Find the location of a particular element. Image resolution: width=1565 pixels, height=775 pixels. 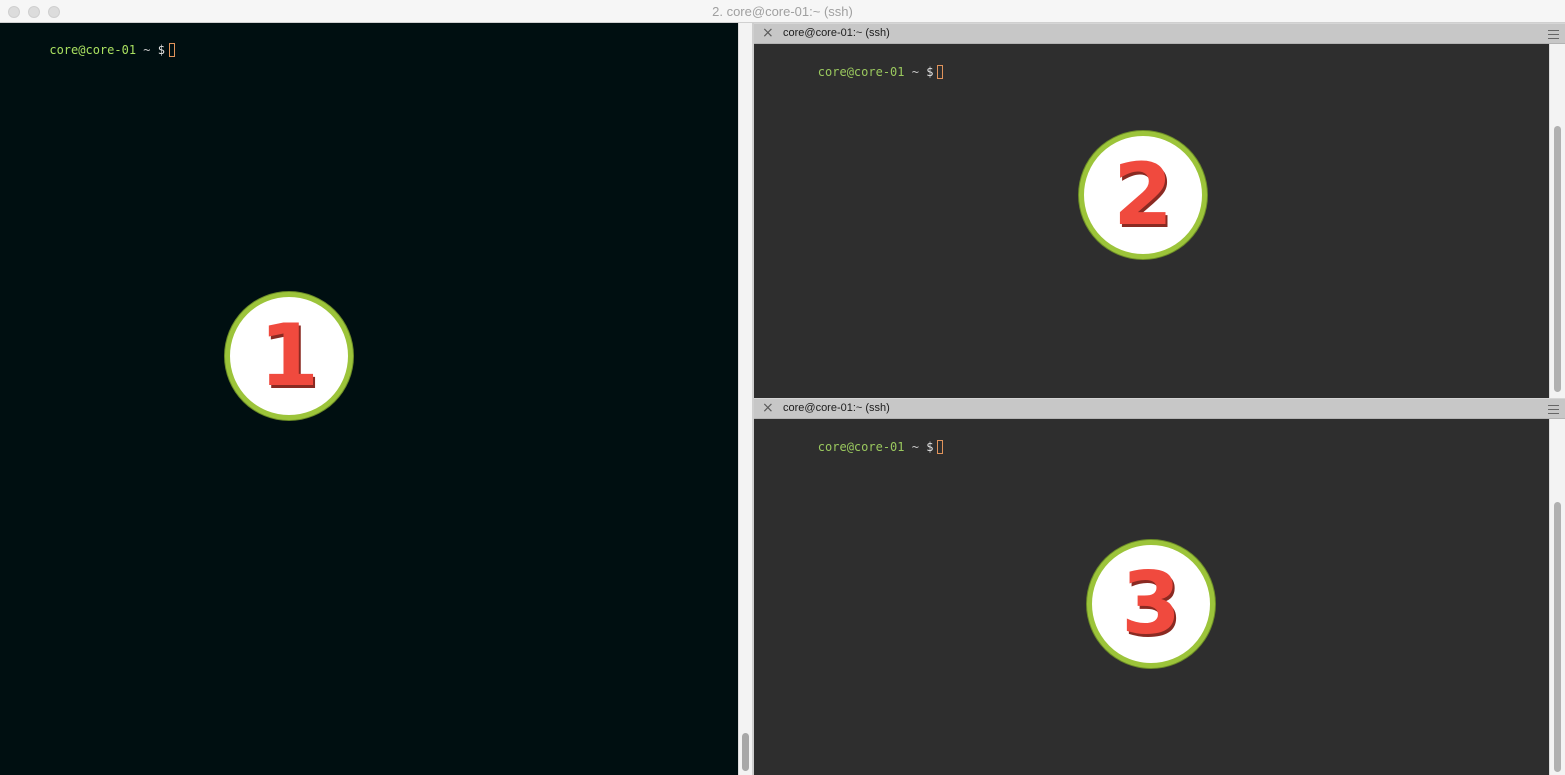

badge-number: 3 is located at coordinates (1151, 604).